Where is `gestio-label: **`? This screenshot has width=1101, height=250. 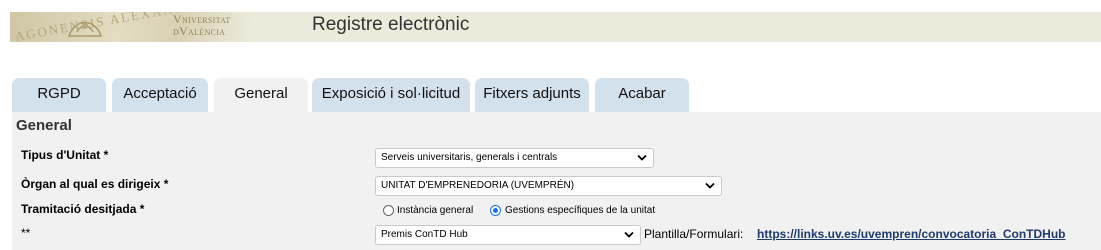 gestio-label: ** is located at coordinates (26, 233).